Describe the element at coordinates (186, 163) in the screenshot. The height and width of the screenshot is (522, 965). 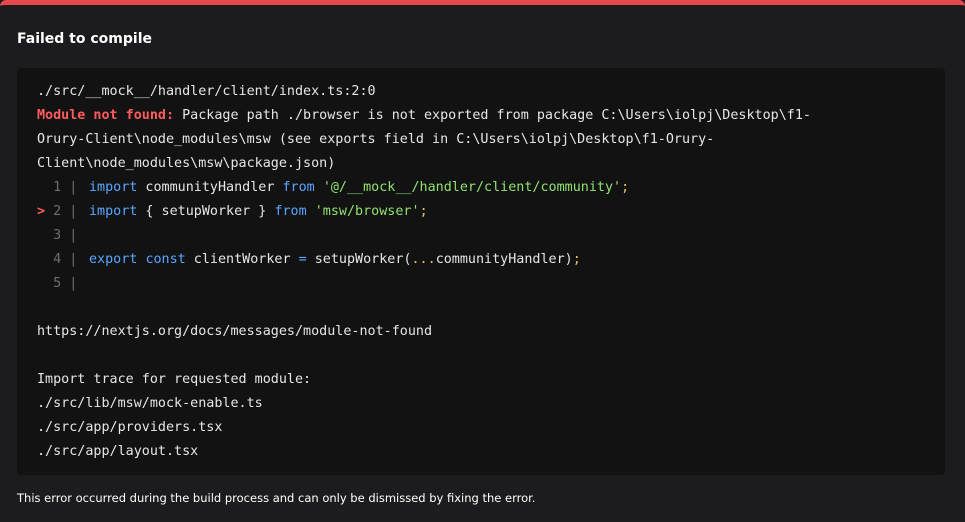
I see `error-message-line: Client\node_modules\msw\package.json)` at that location.